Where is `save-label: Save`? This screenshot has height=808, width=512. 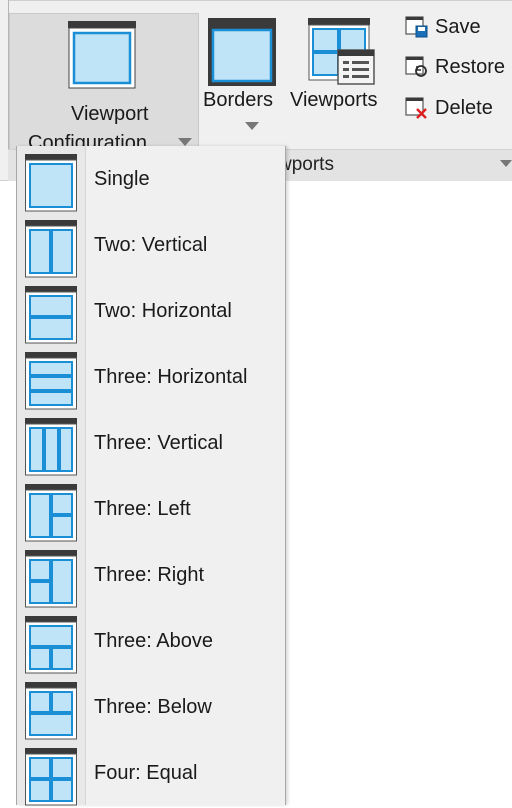
save-label: Save is located at coordinates (458, 26).